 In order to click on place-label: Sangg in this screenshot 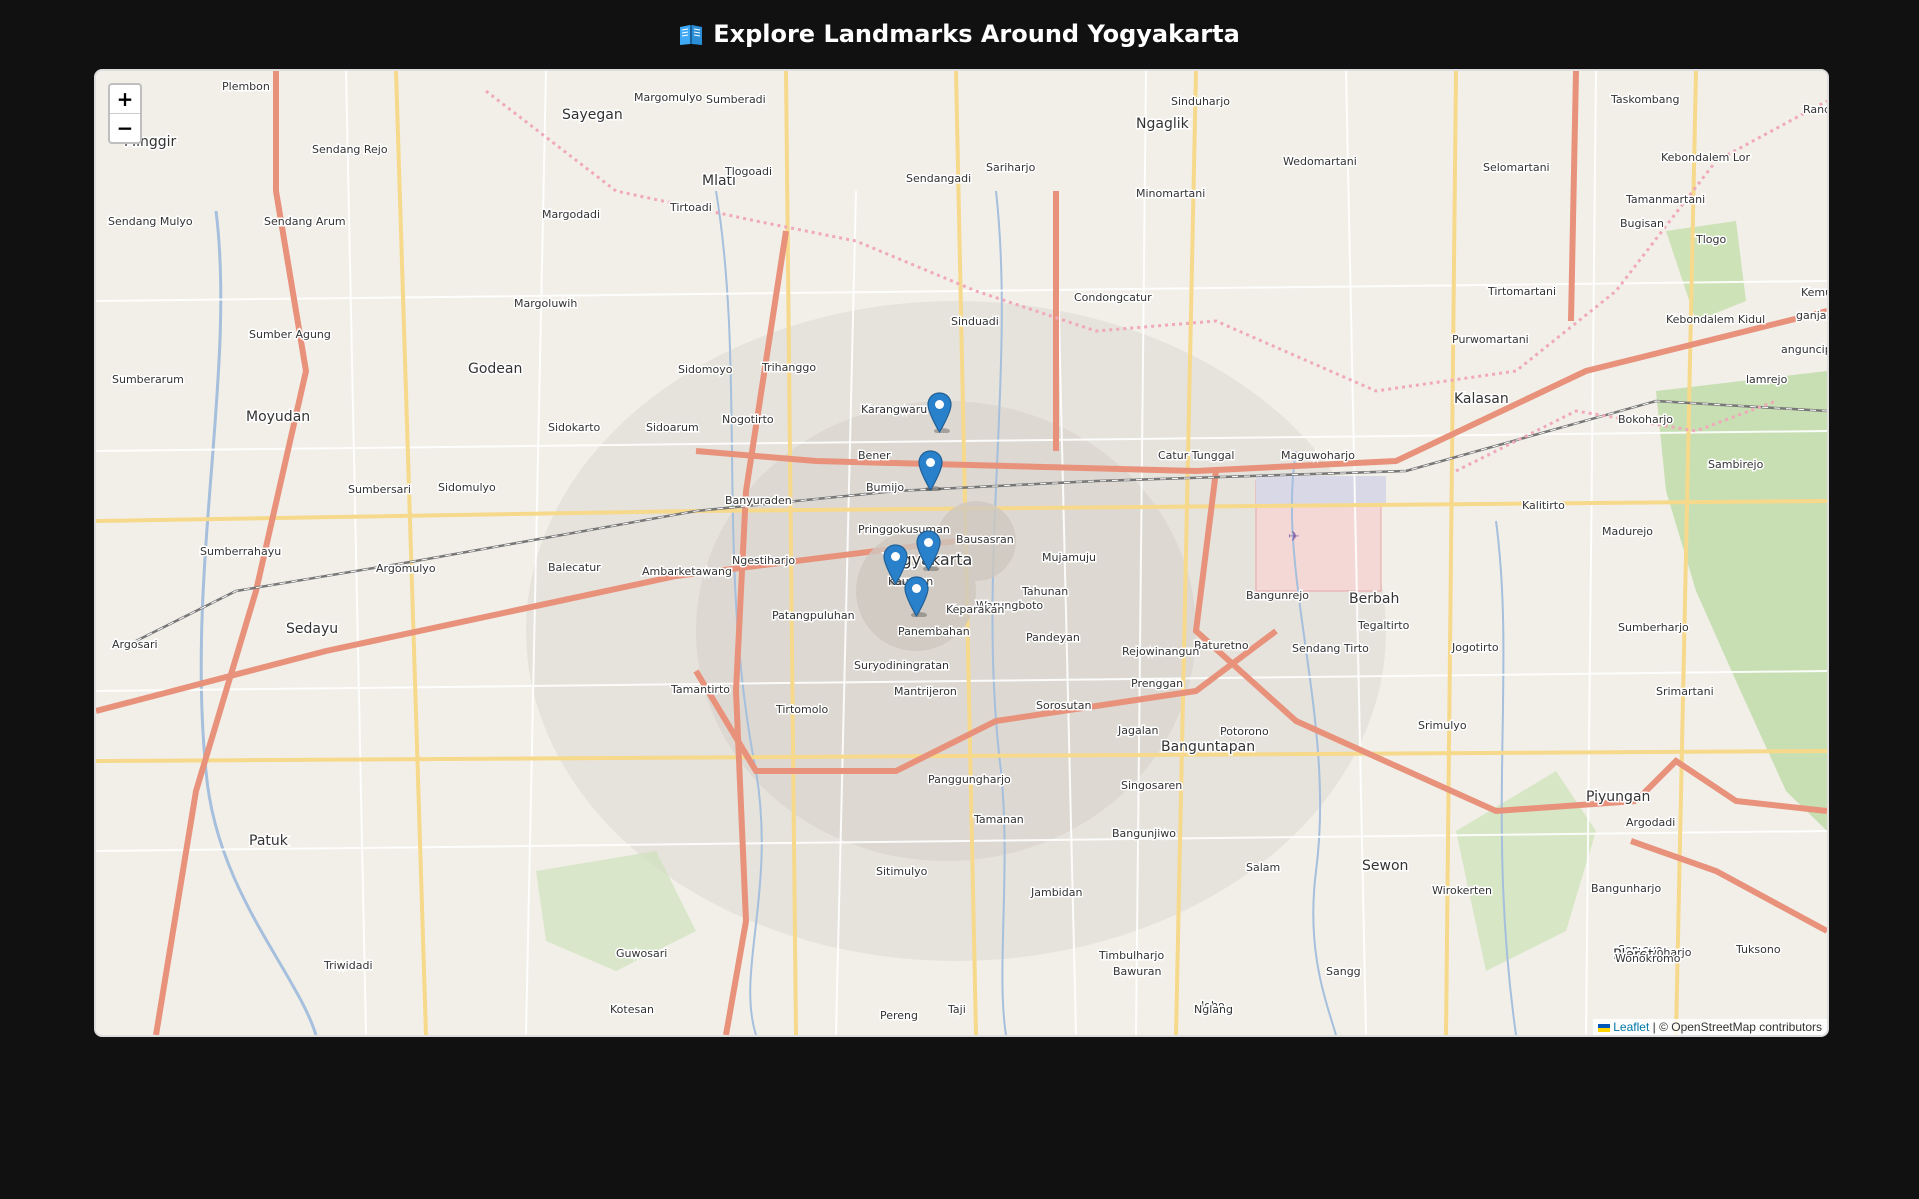, I will do `click(1343, 971)`.